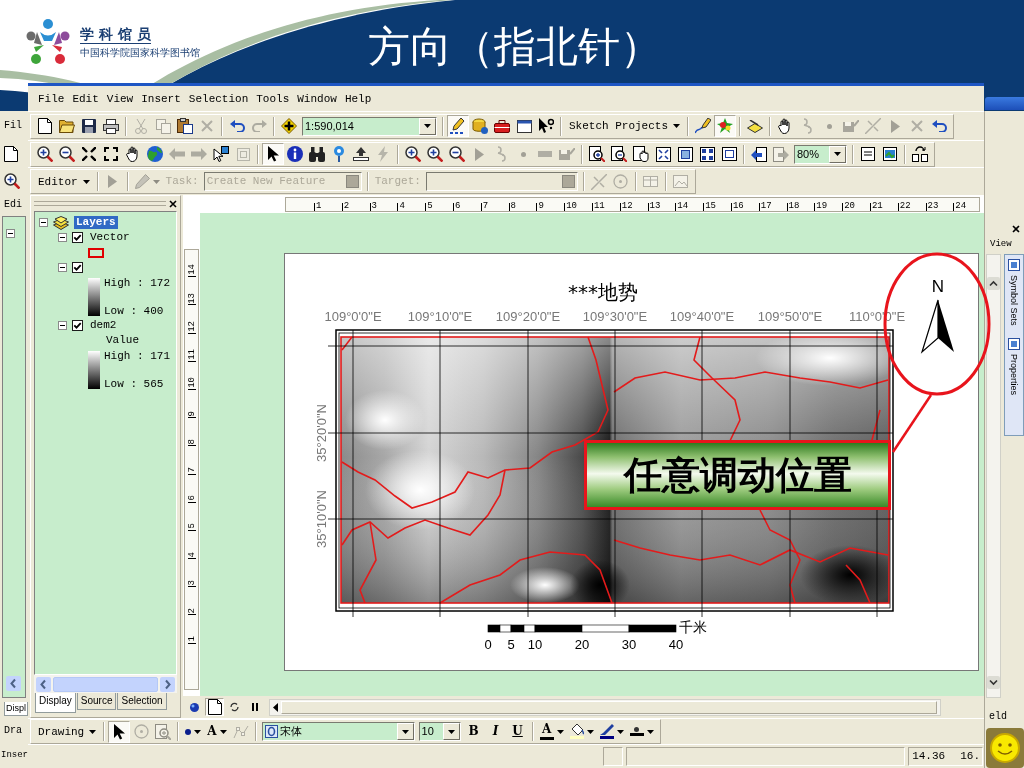 The image size is (1024, 768). I want to click on format-button: U, so click(517, 731).